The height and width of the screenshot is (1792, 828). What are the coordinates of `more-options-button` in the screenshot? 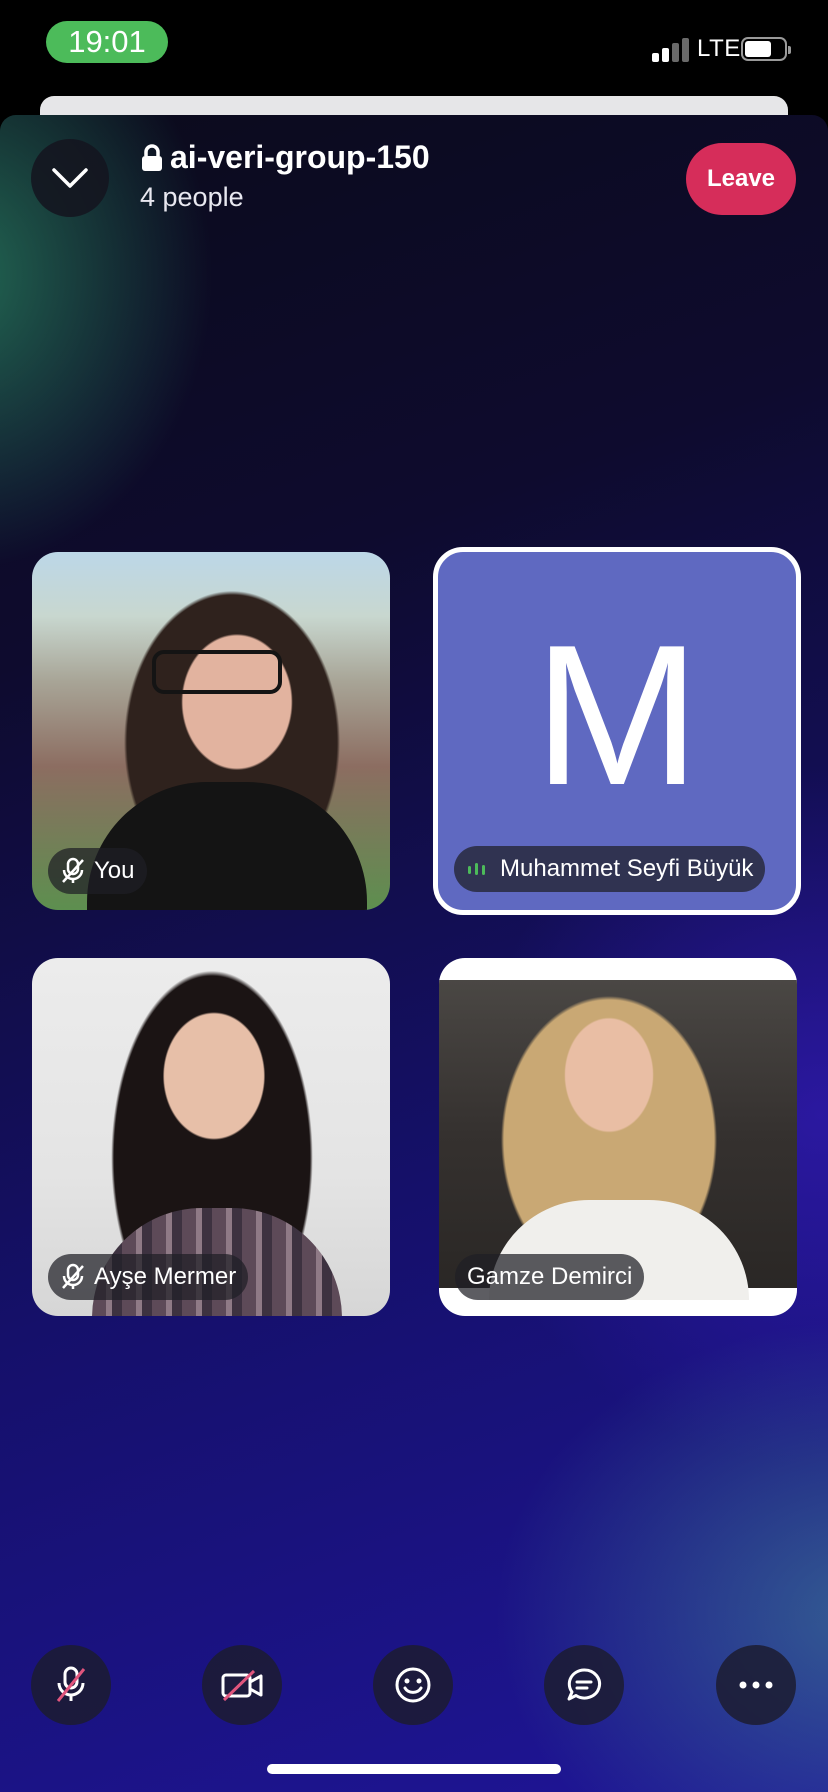 It's located at (756, 1685).